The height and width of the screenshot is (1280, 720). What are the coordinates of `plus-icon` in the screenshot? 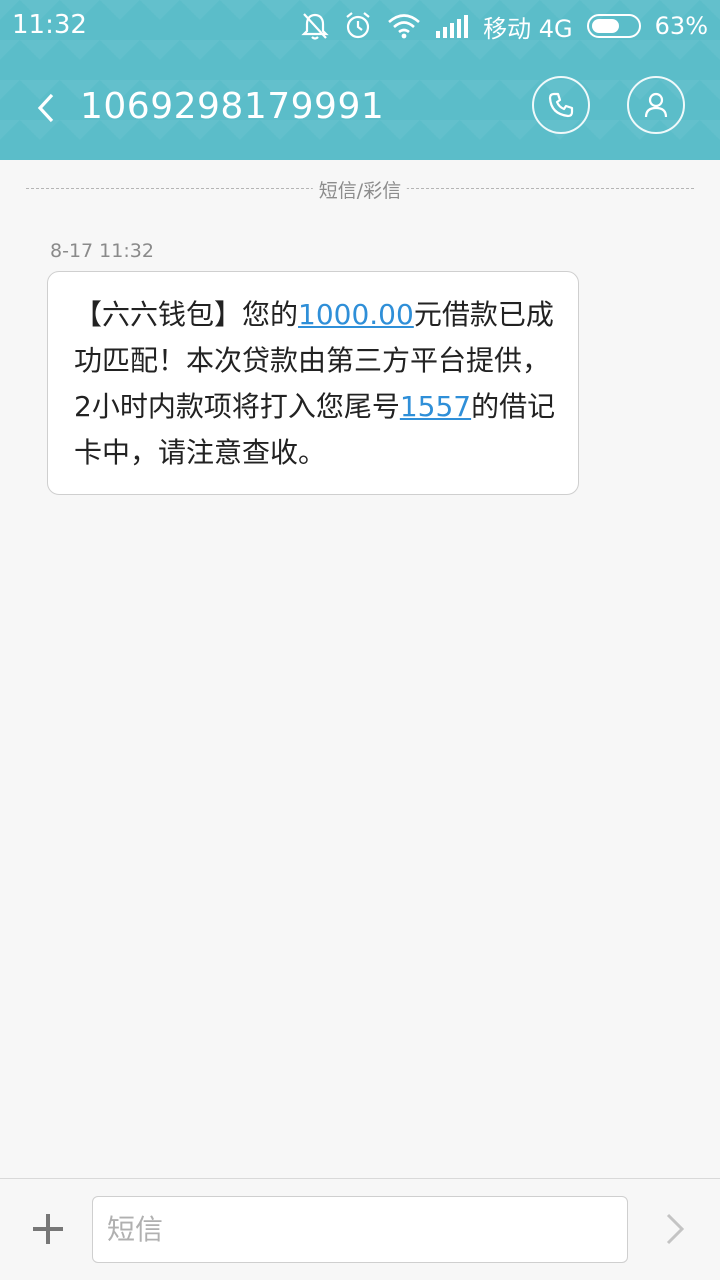 It's located at (48, 1229).